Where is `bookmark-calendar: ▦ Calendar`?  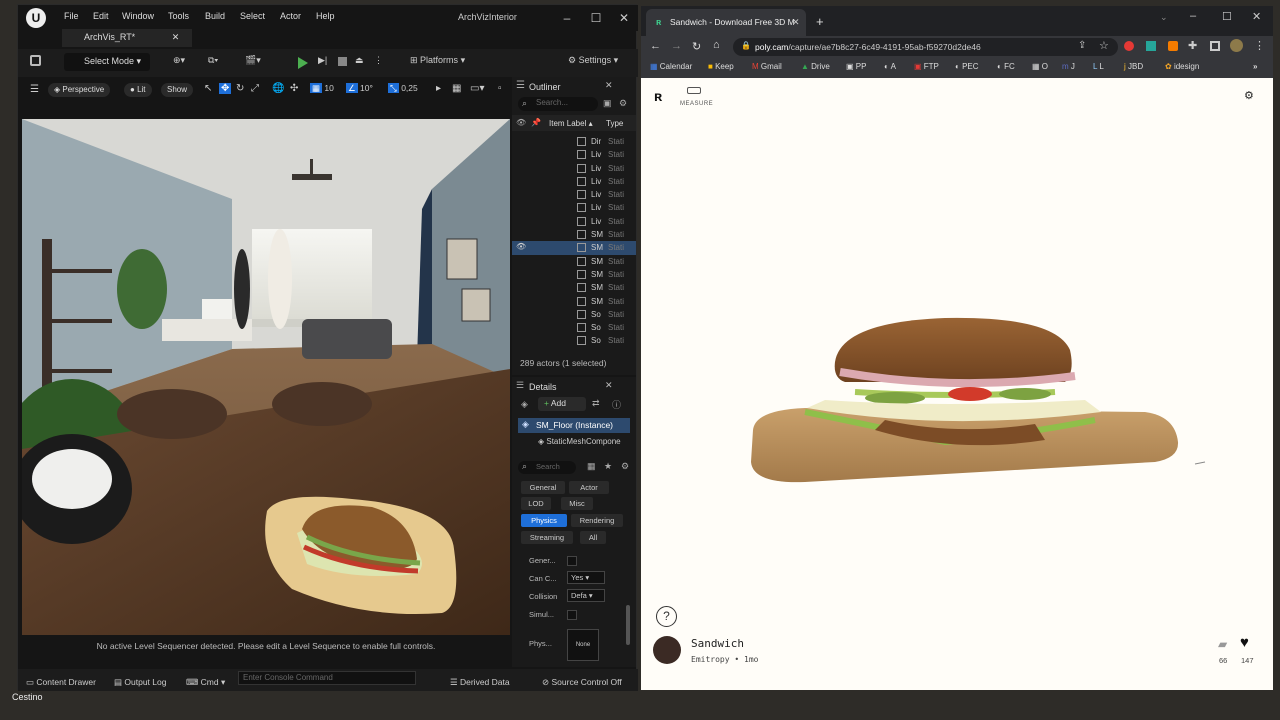
bookmark-calendar: ▦ Calendar is located at coordinates (671, 66).